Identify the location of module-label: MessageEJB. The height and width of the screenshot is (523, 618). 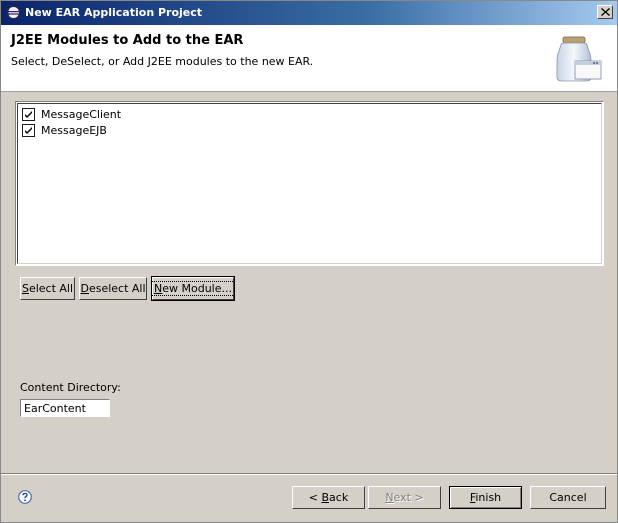
(74, 130).